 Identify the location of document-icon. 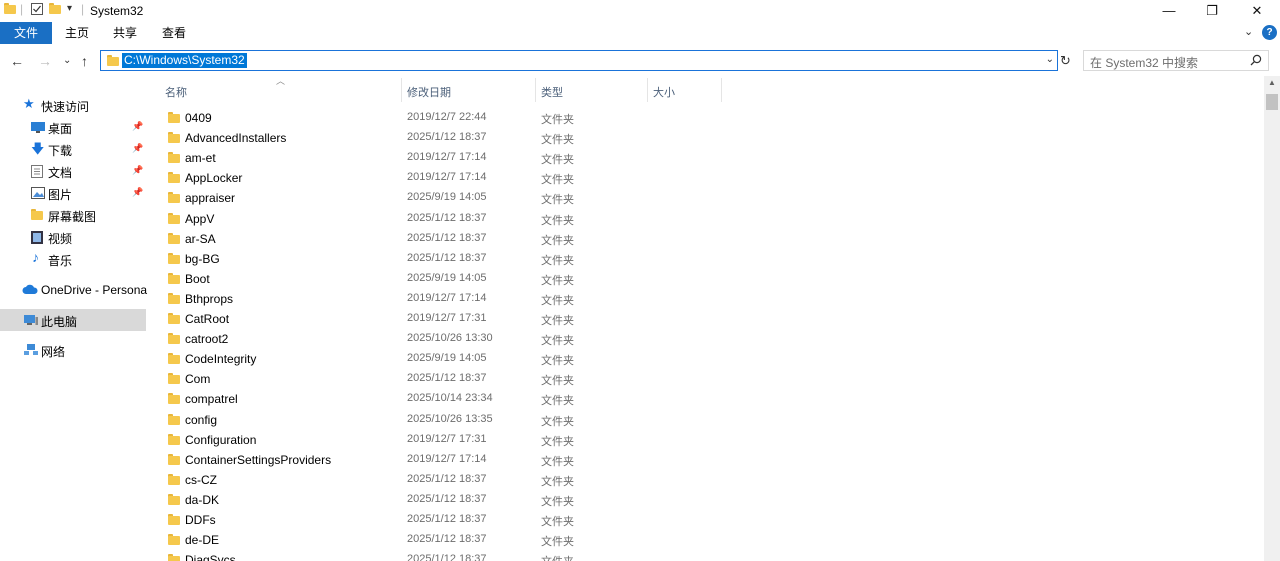
(38, 171).